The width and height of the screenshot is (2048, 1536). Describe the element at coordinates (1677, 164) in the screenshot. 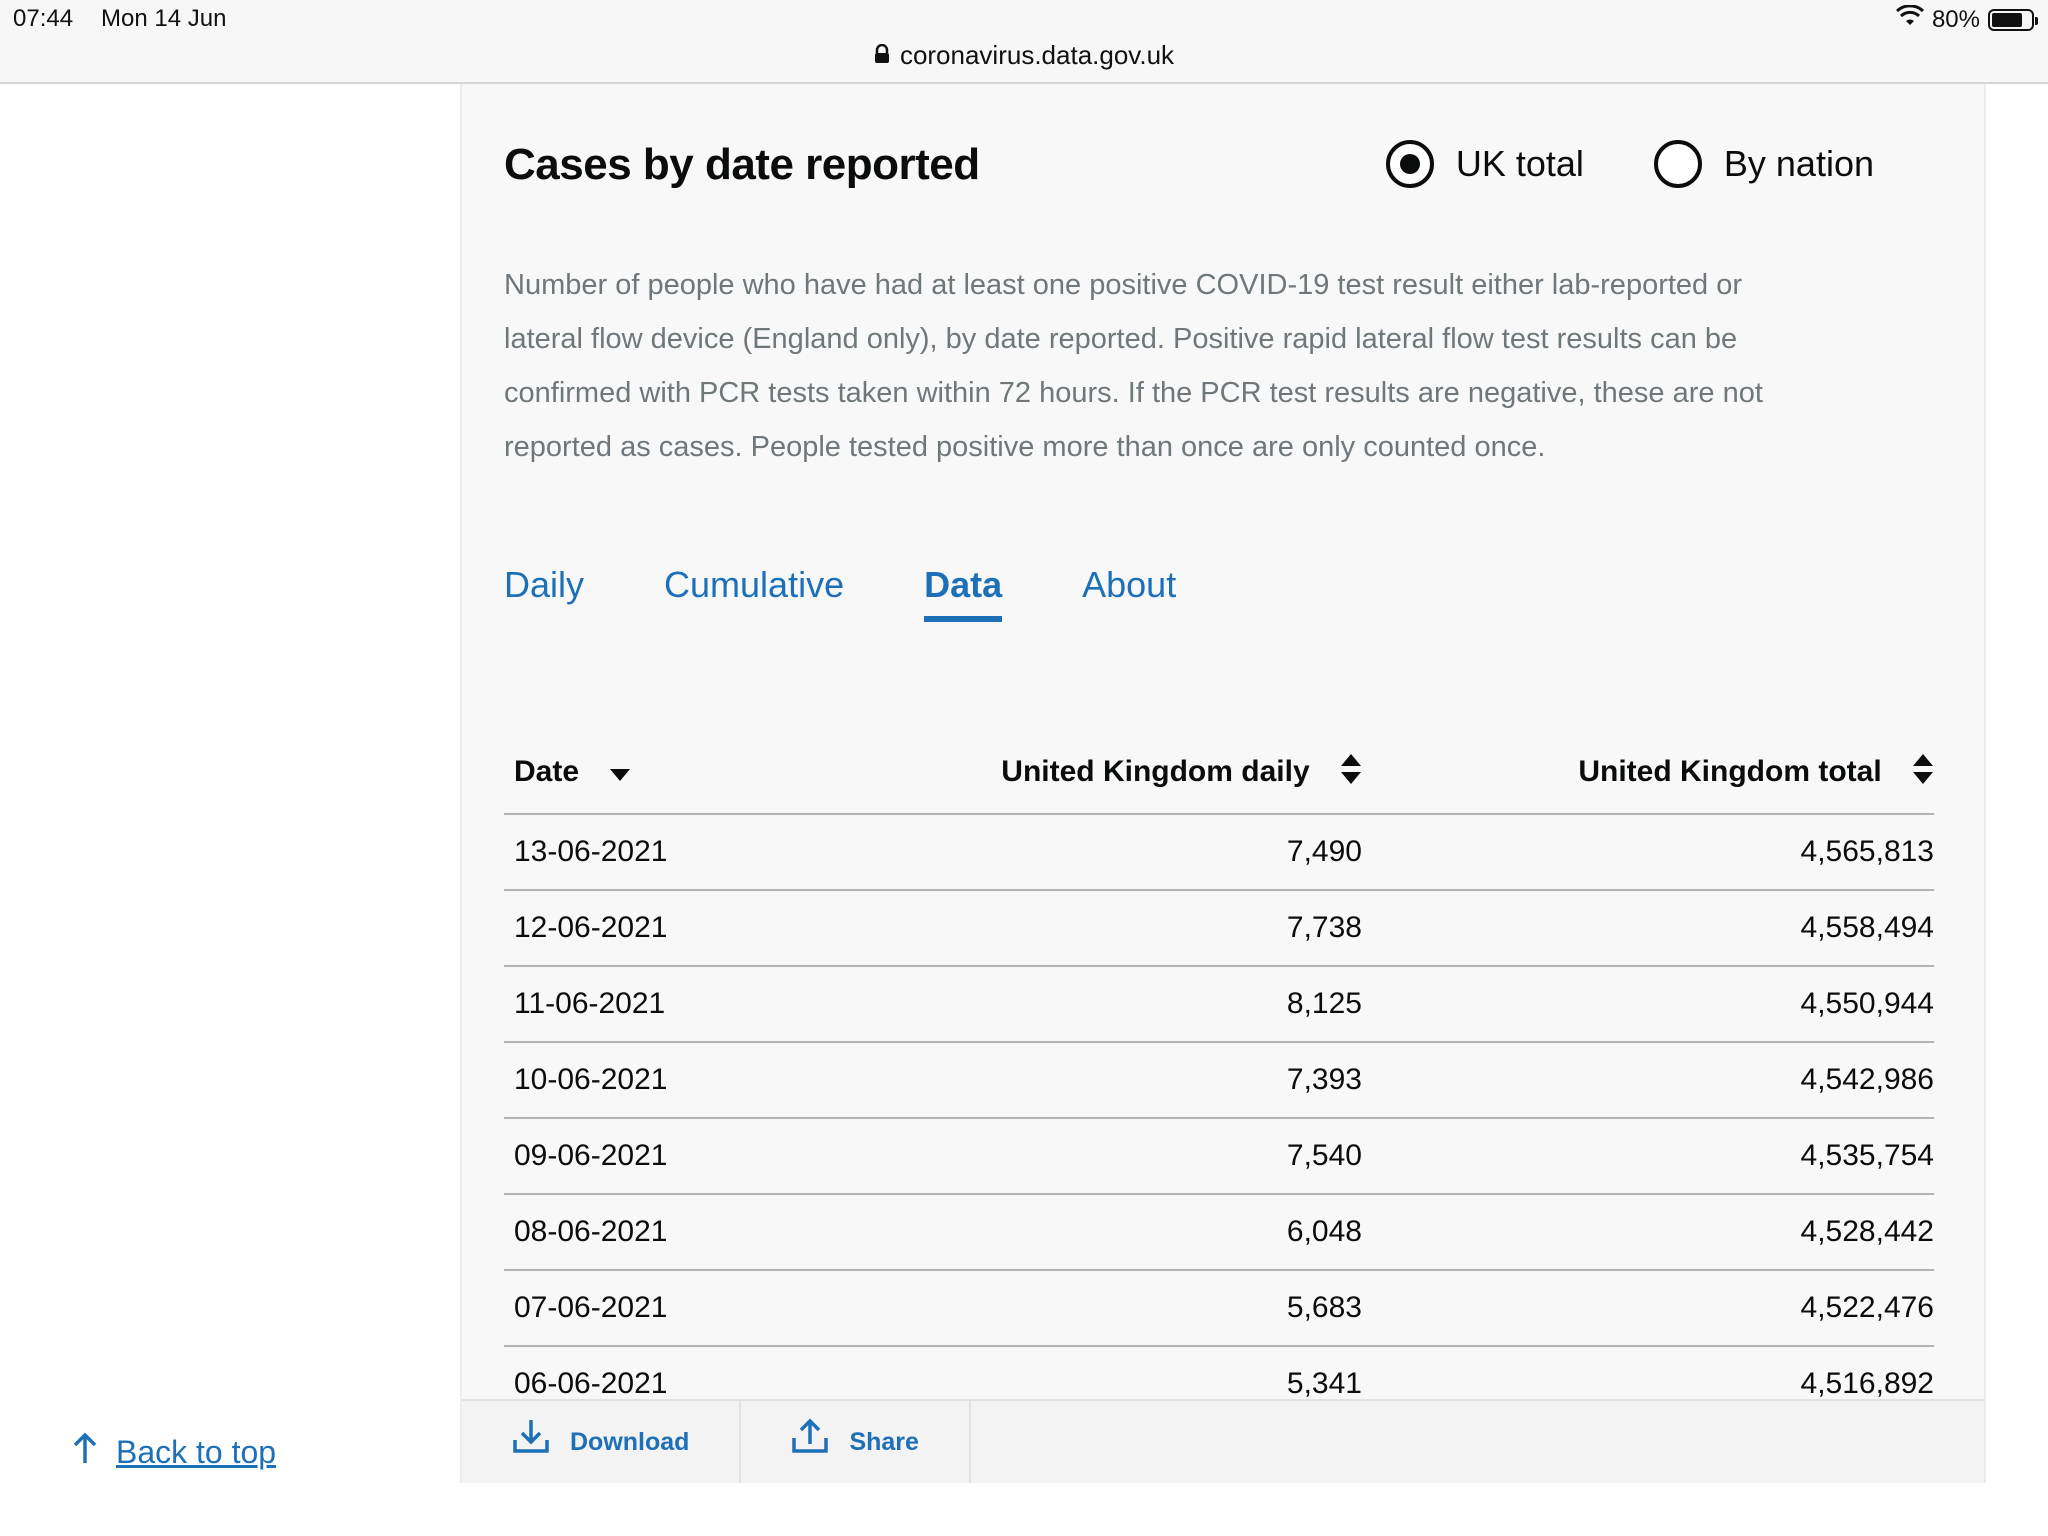

I see `radio-unchecked-icon` at that location.